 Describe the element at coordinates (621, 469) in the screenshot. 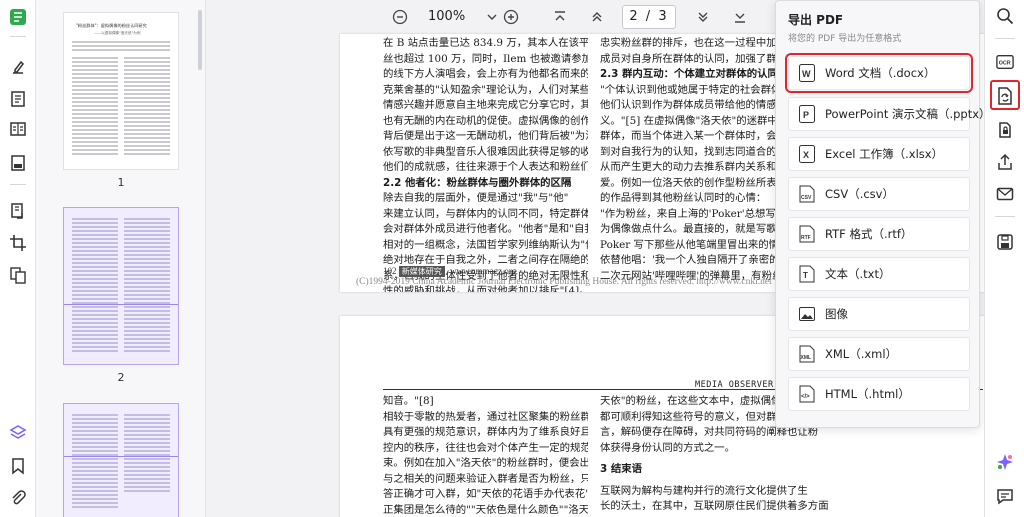

I see `section-heading: 3 结束语` at that location.